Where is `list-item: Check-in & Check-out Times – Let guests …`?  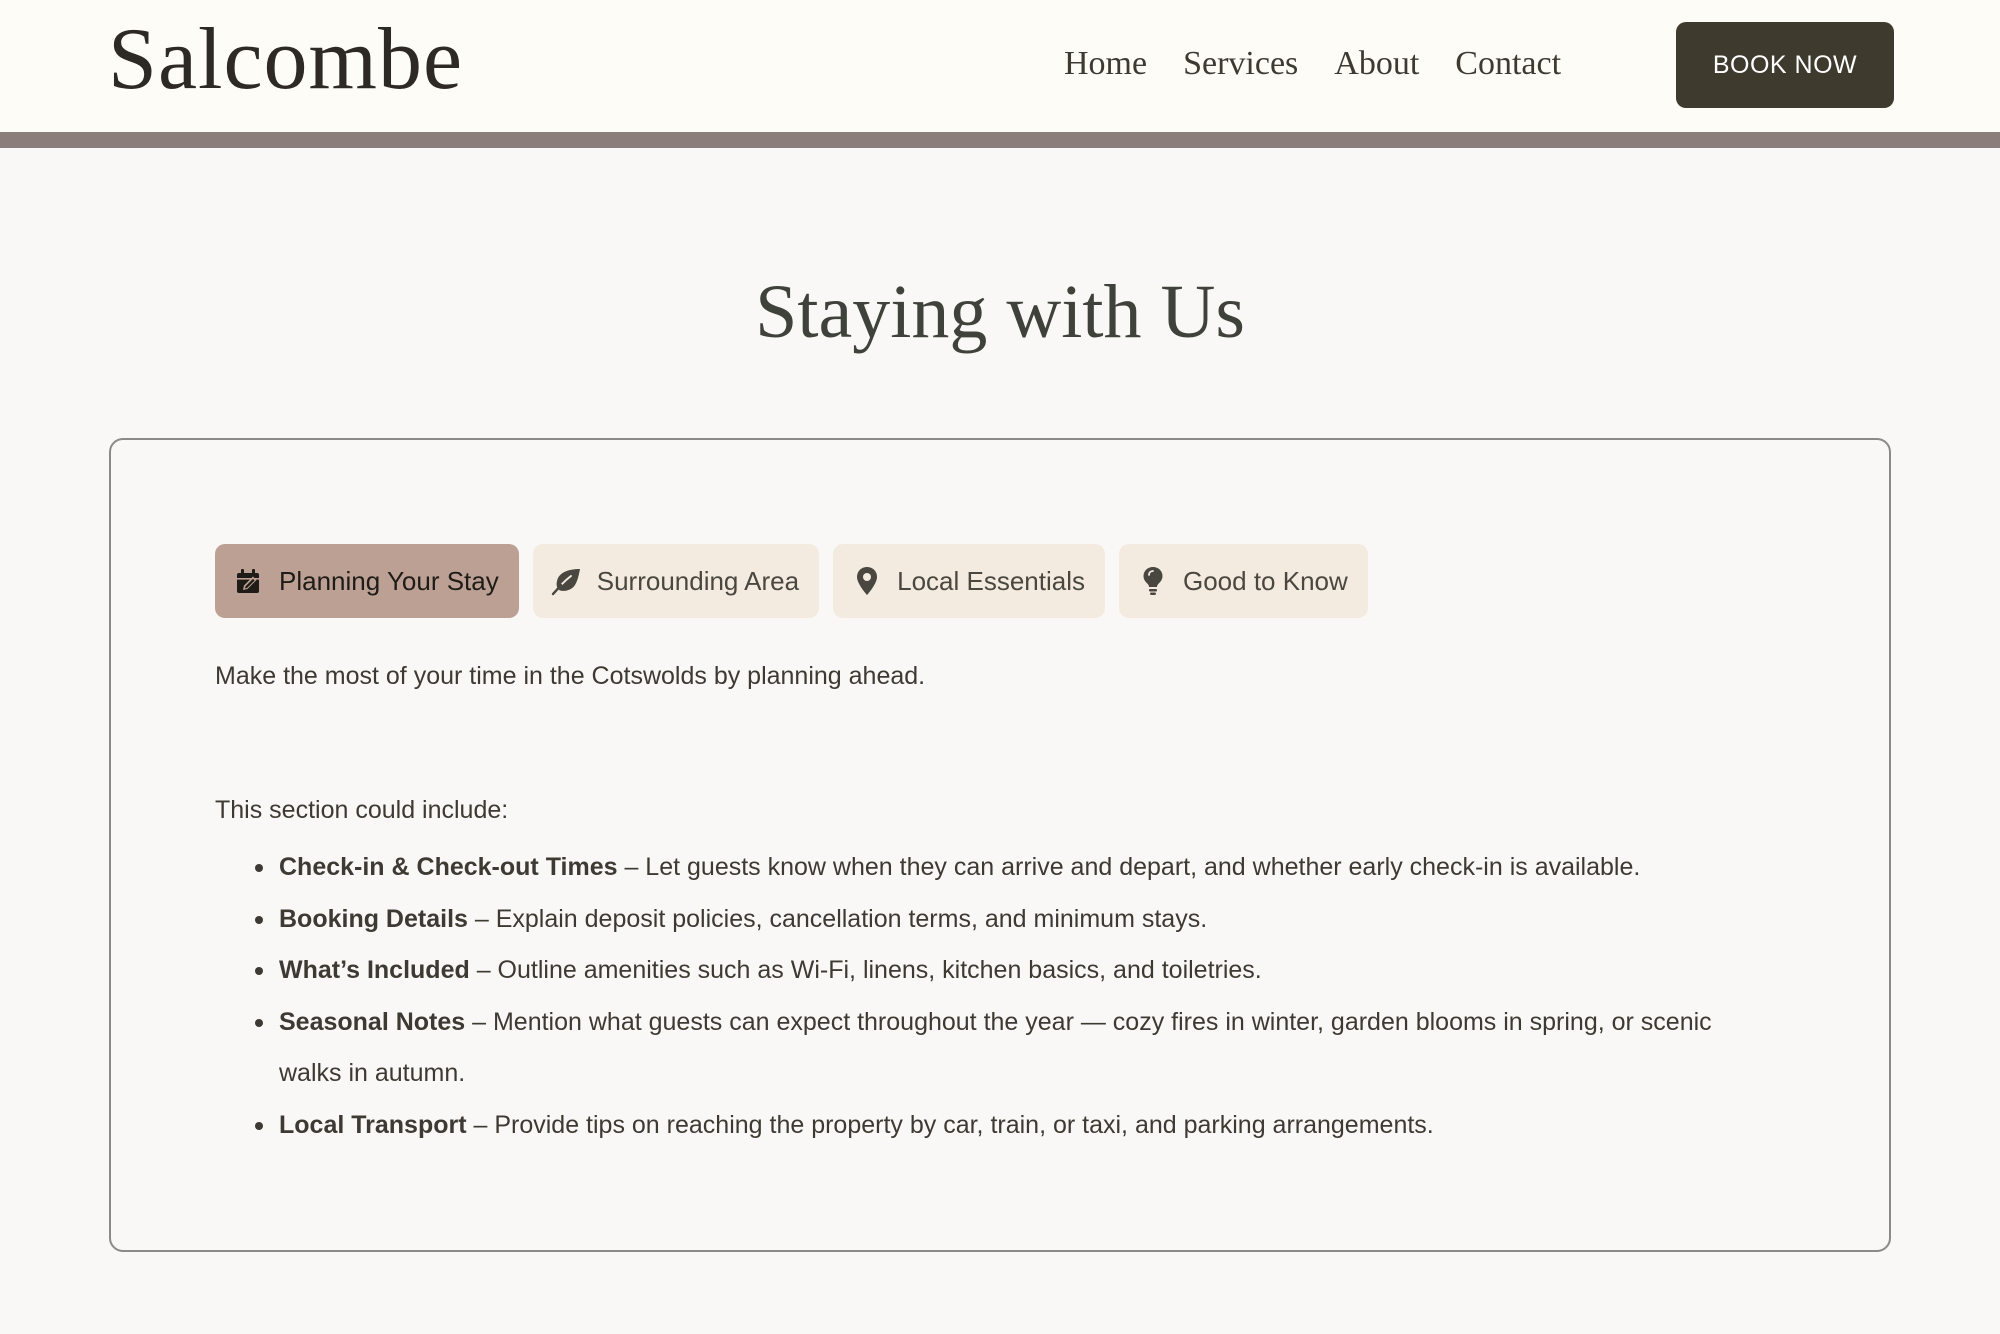
list-item: Check-in & Check-out Times – Let guests … is located at coordinates (995, 868).